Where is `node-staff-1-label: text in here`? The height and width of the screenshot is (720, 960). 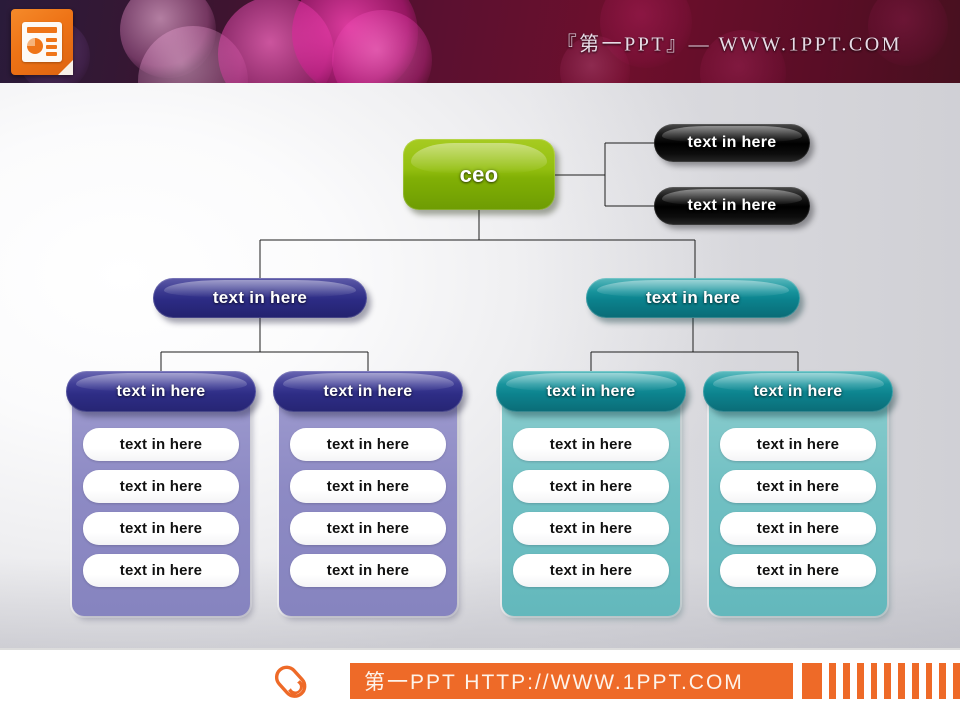 node-staff-1-label: text in here is located at coordinates (732, 142).